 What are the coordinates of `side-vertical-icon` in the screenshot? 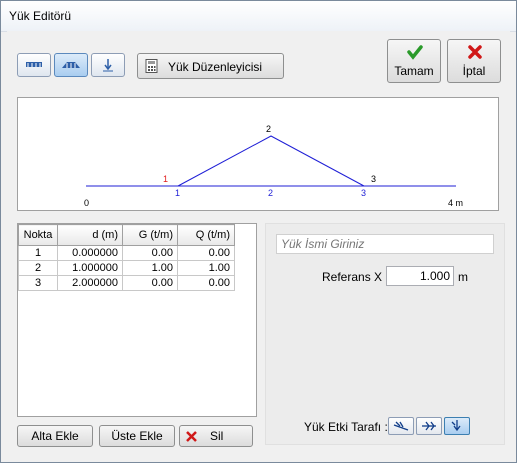 It's located at (456, 426).